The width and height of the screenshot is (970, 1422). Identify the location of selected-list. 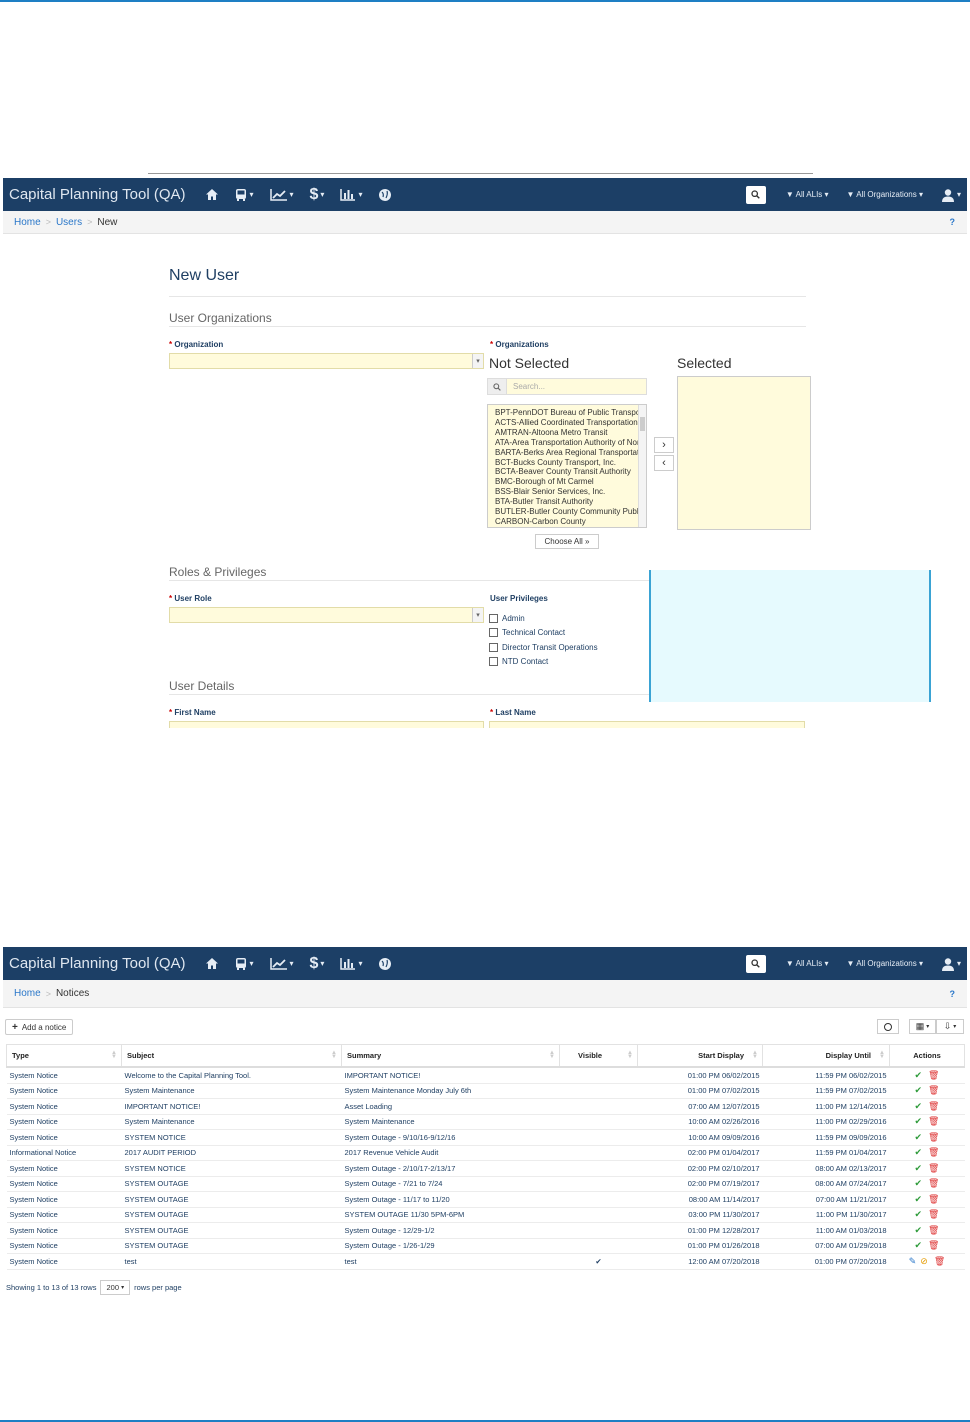
(744, 453).